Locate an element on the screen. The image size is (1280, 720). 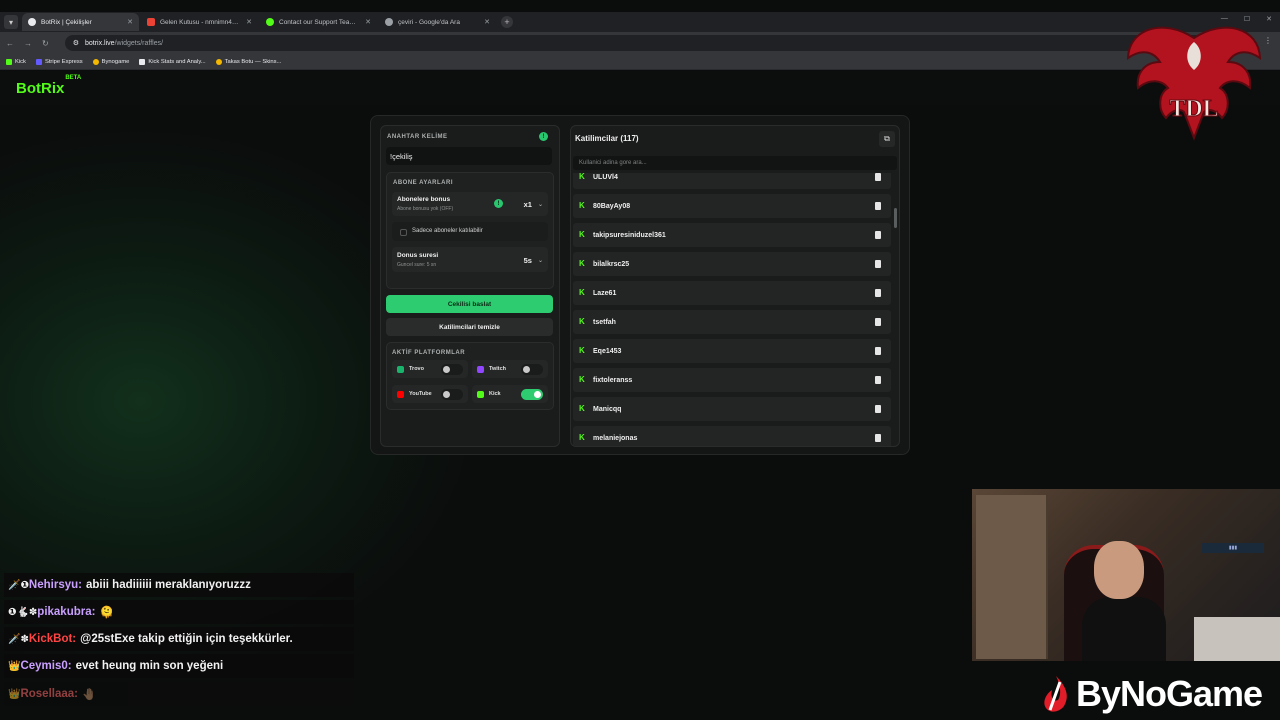
tab-title: BotRix | Çekilişler is located at coordinates (66, 22).